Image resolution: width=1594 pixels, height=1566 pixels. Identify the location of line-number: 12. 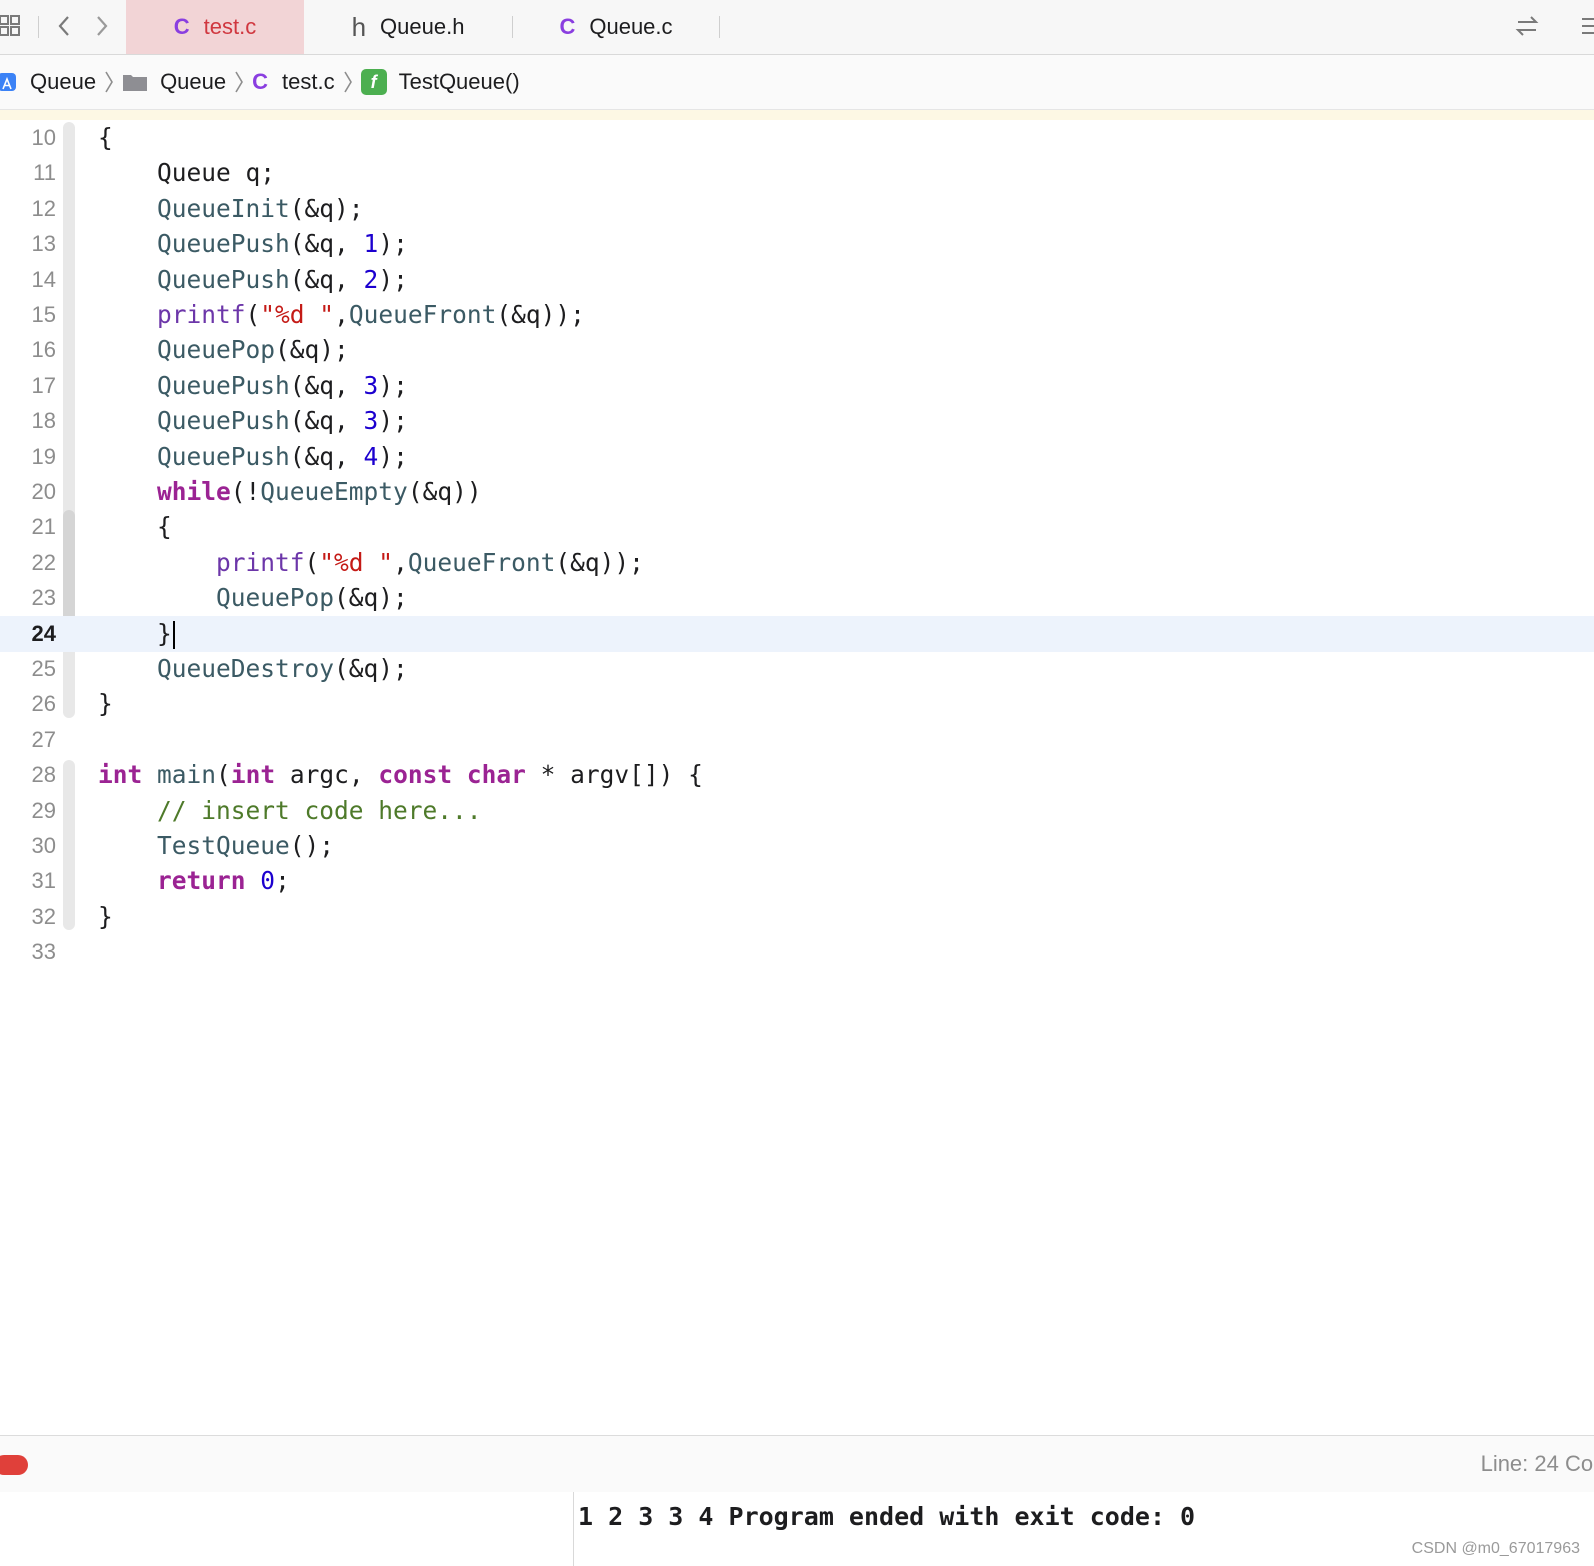
(28, 209).